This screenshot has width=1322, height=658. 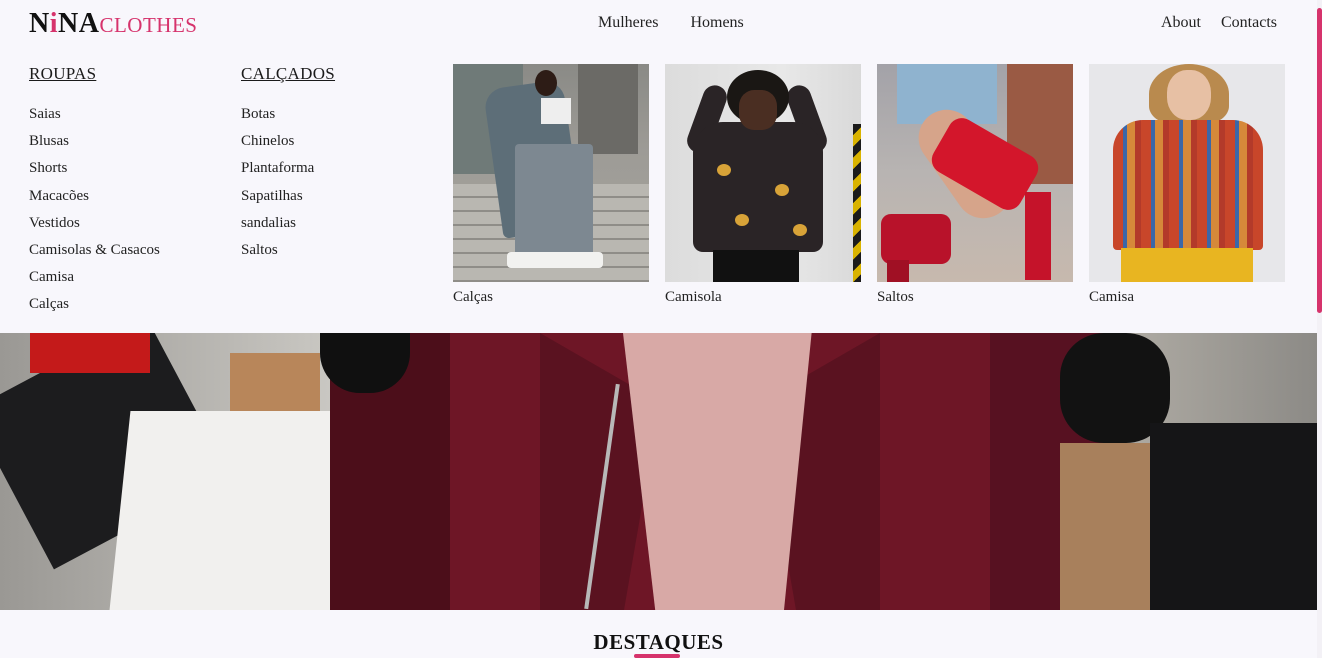 I want to click on brand-logo: NiNACLOTHES, so click(x=113, y=24).